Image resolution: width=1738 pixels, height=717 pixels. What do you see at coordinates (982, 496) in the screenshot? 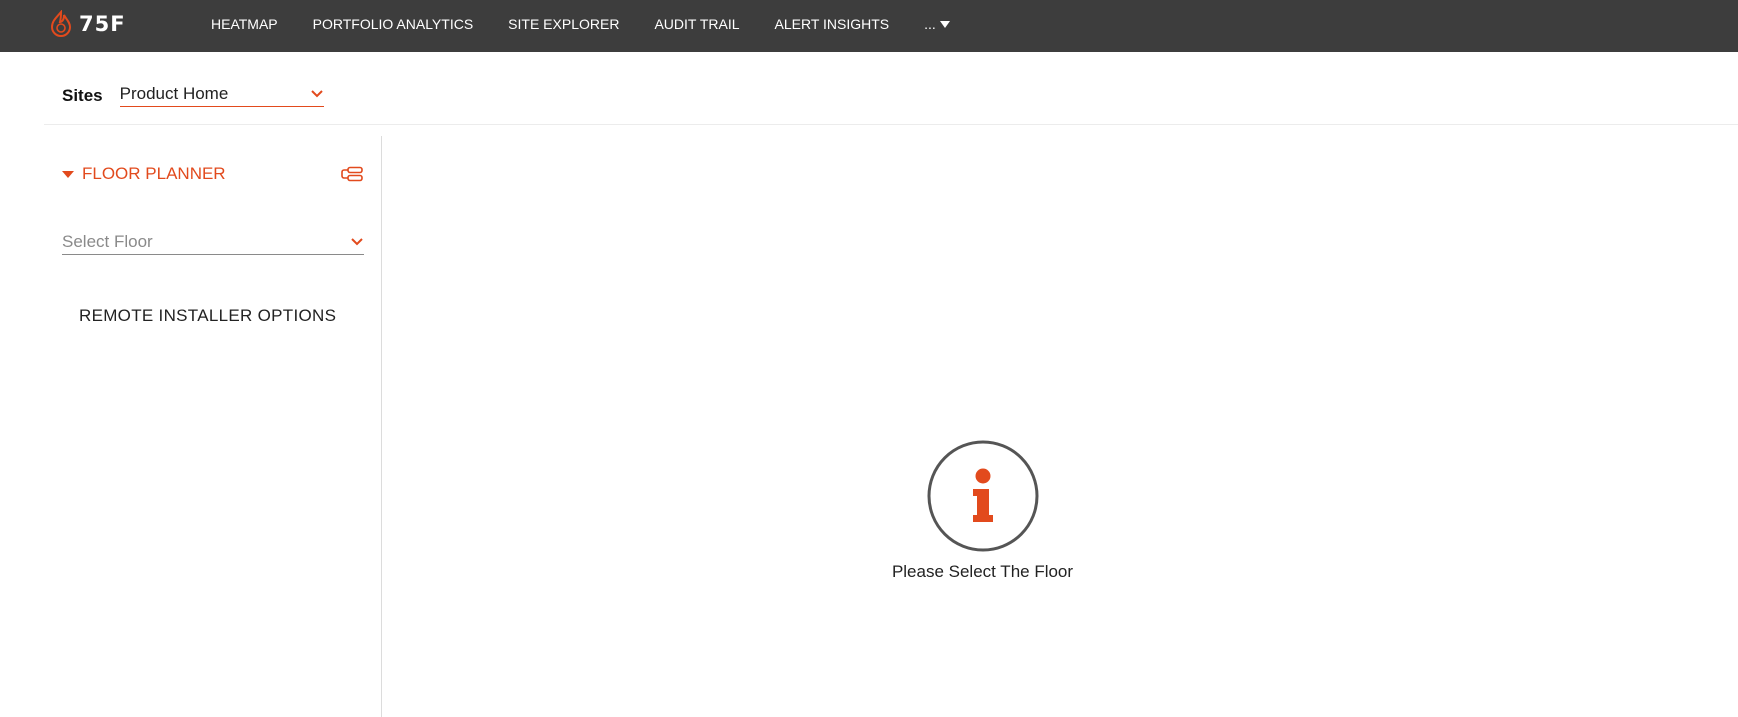
I see `info-icon` at bounding box center [982, 496].